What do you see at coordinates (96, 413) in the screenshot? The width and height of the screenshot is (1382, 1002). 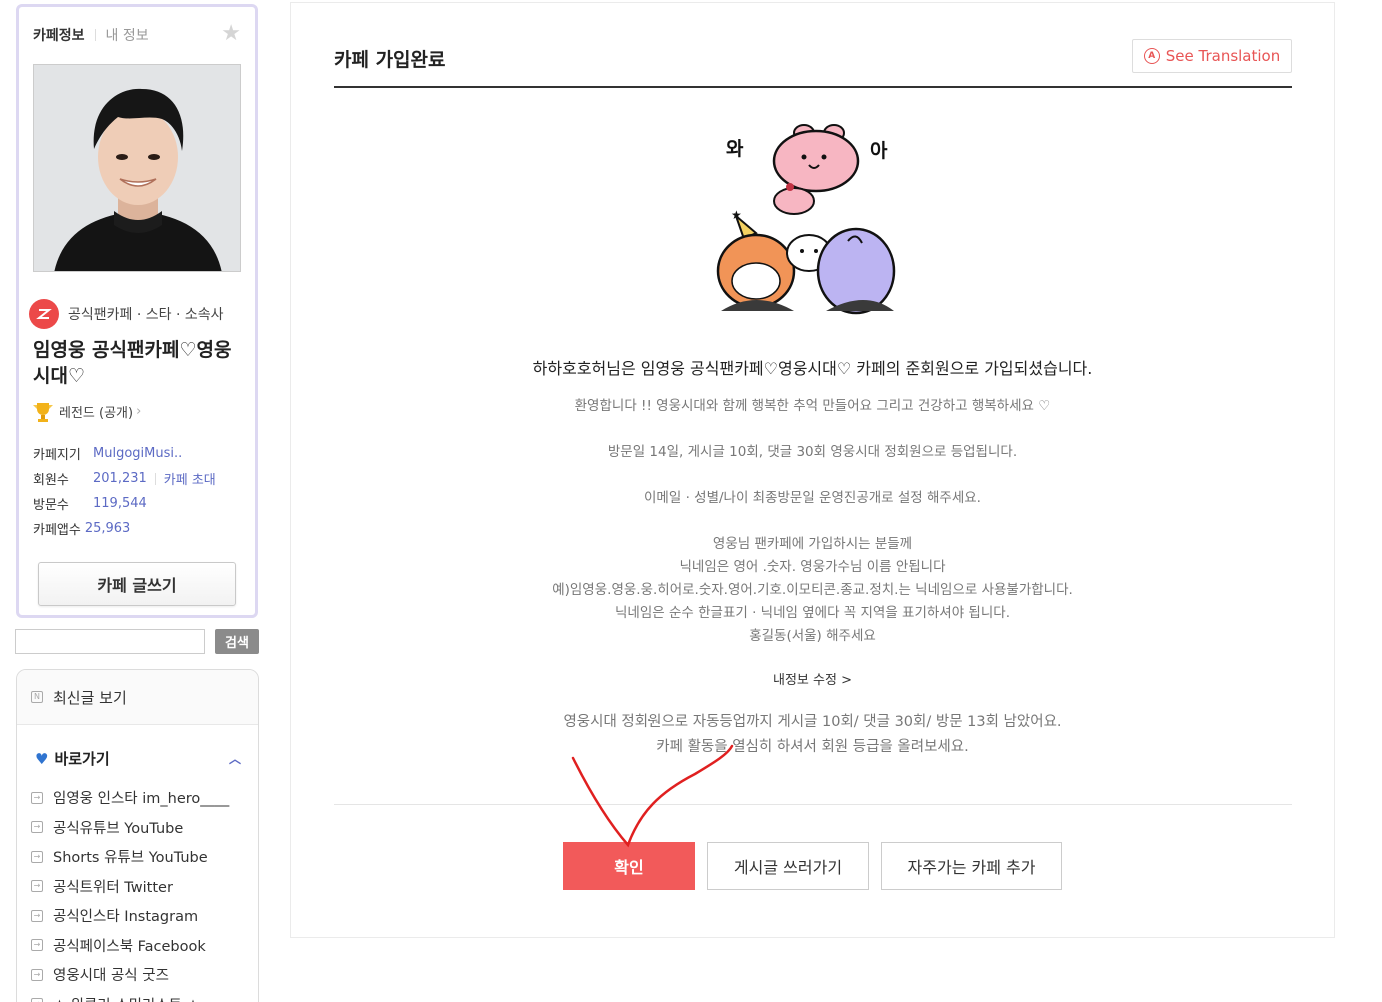 I see `level-text: 레전드 (공개)` at bounding box center [96, 413].